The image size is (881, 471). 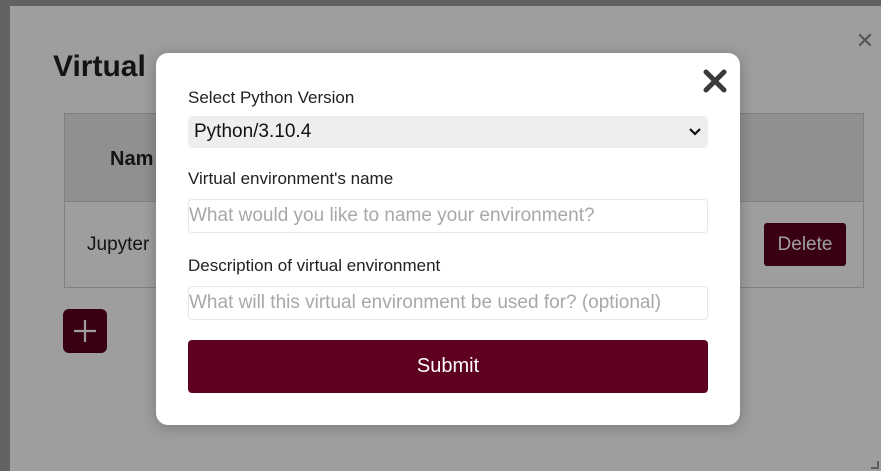 I want to click on description-label: Description of virtual environment, so click(x=314, y=265).